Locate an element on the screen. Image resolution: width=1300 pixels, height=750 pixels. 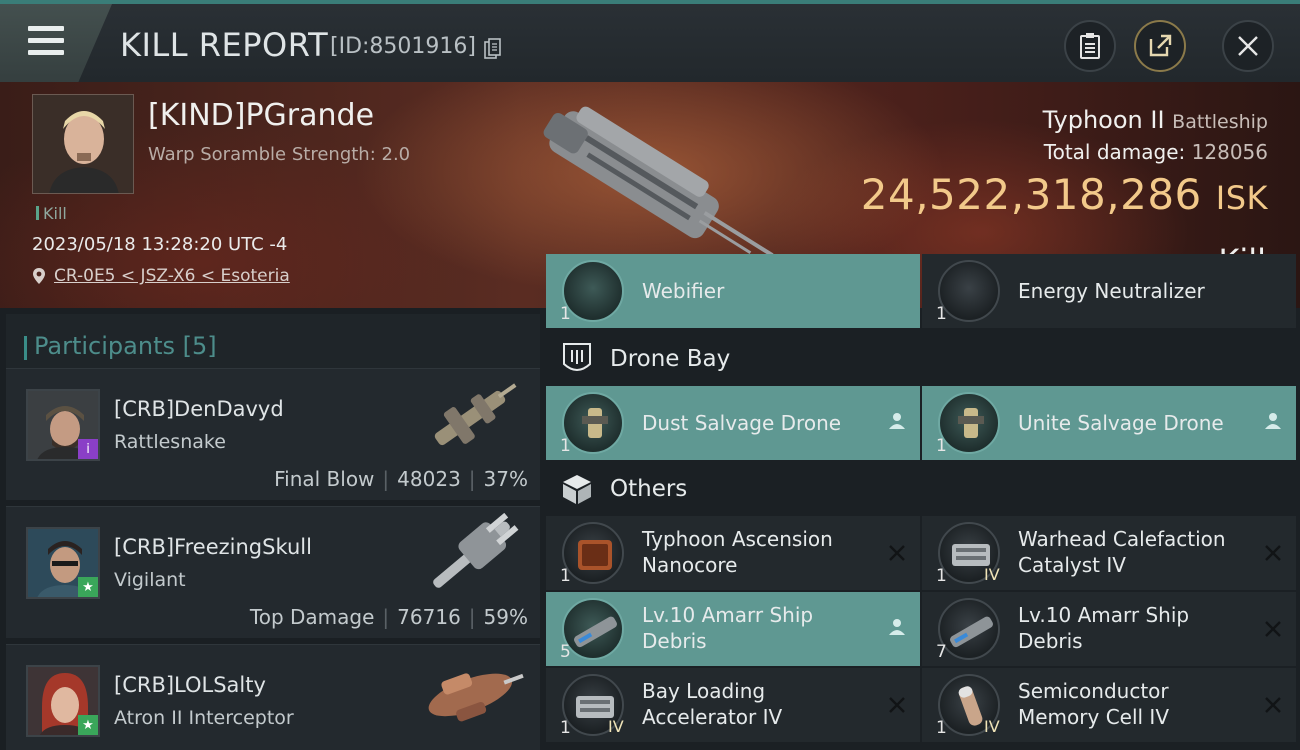
kill-datetime: 2023/05/18 13:28:20 UTC -4 is located at coordinates (160, 244).